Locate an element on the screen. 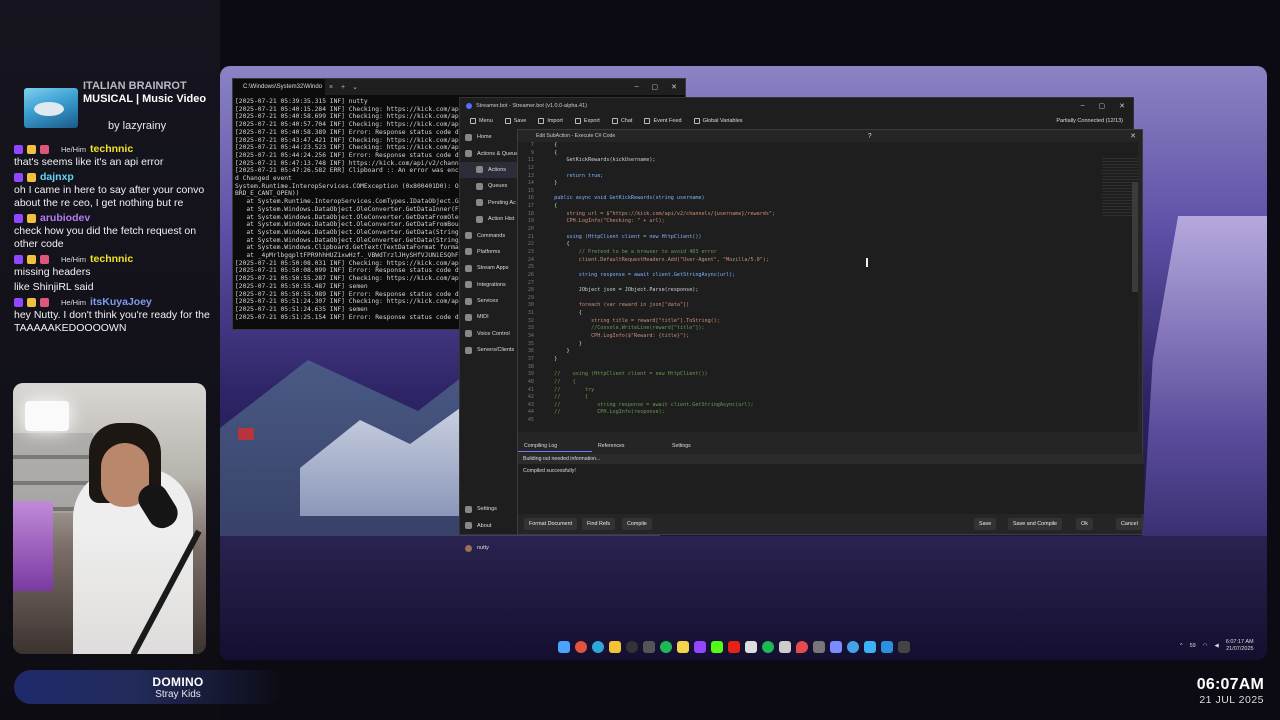 This screenshot has width=1280, height=720. code-line: 36 } is located at coordinates (828, 352).